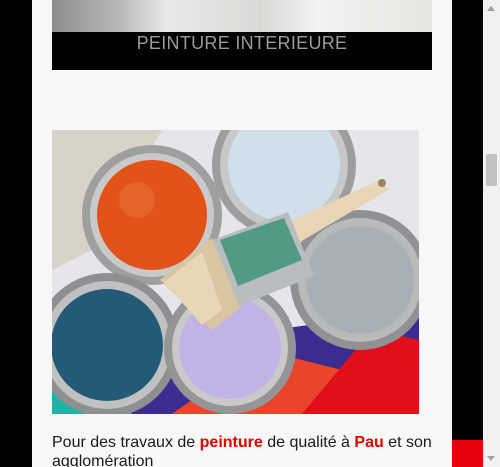 This screenshot has height=467, width=500. I want to click on intro-part2: de qualité à, so click(308, 442).